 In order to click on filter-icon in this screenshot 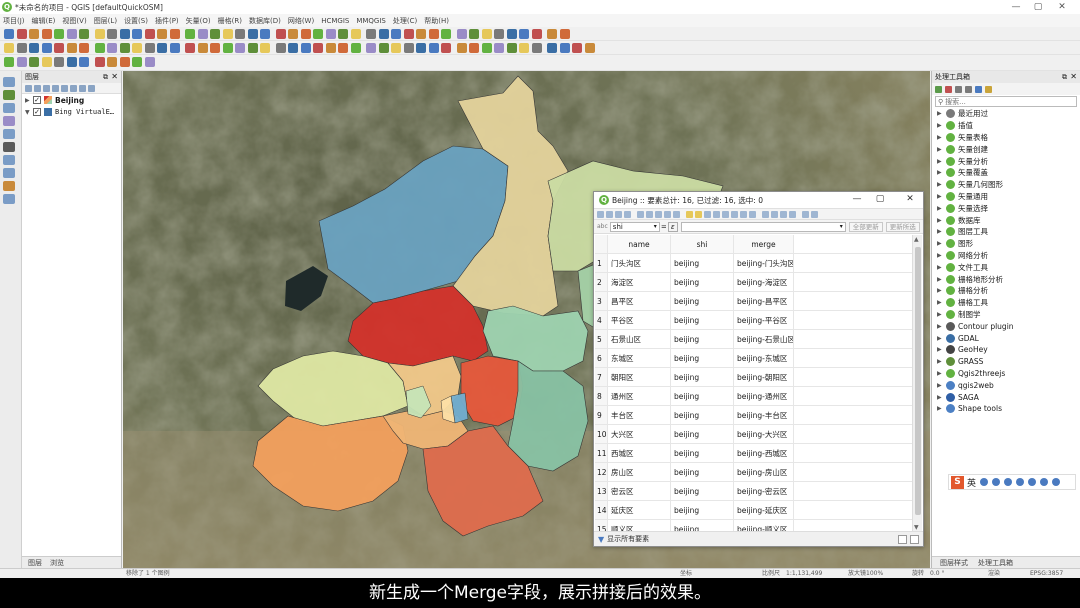, I will do `click(725, 214)`.